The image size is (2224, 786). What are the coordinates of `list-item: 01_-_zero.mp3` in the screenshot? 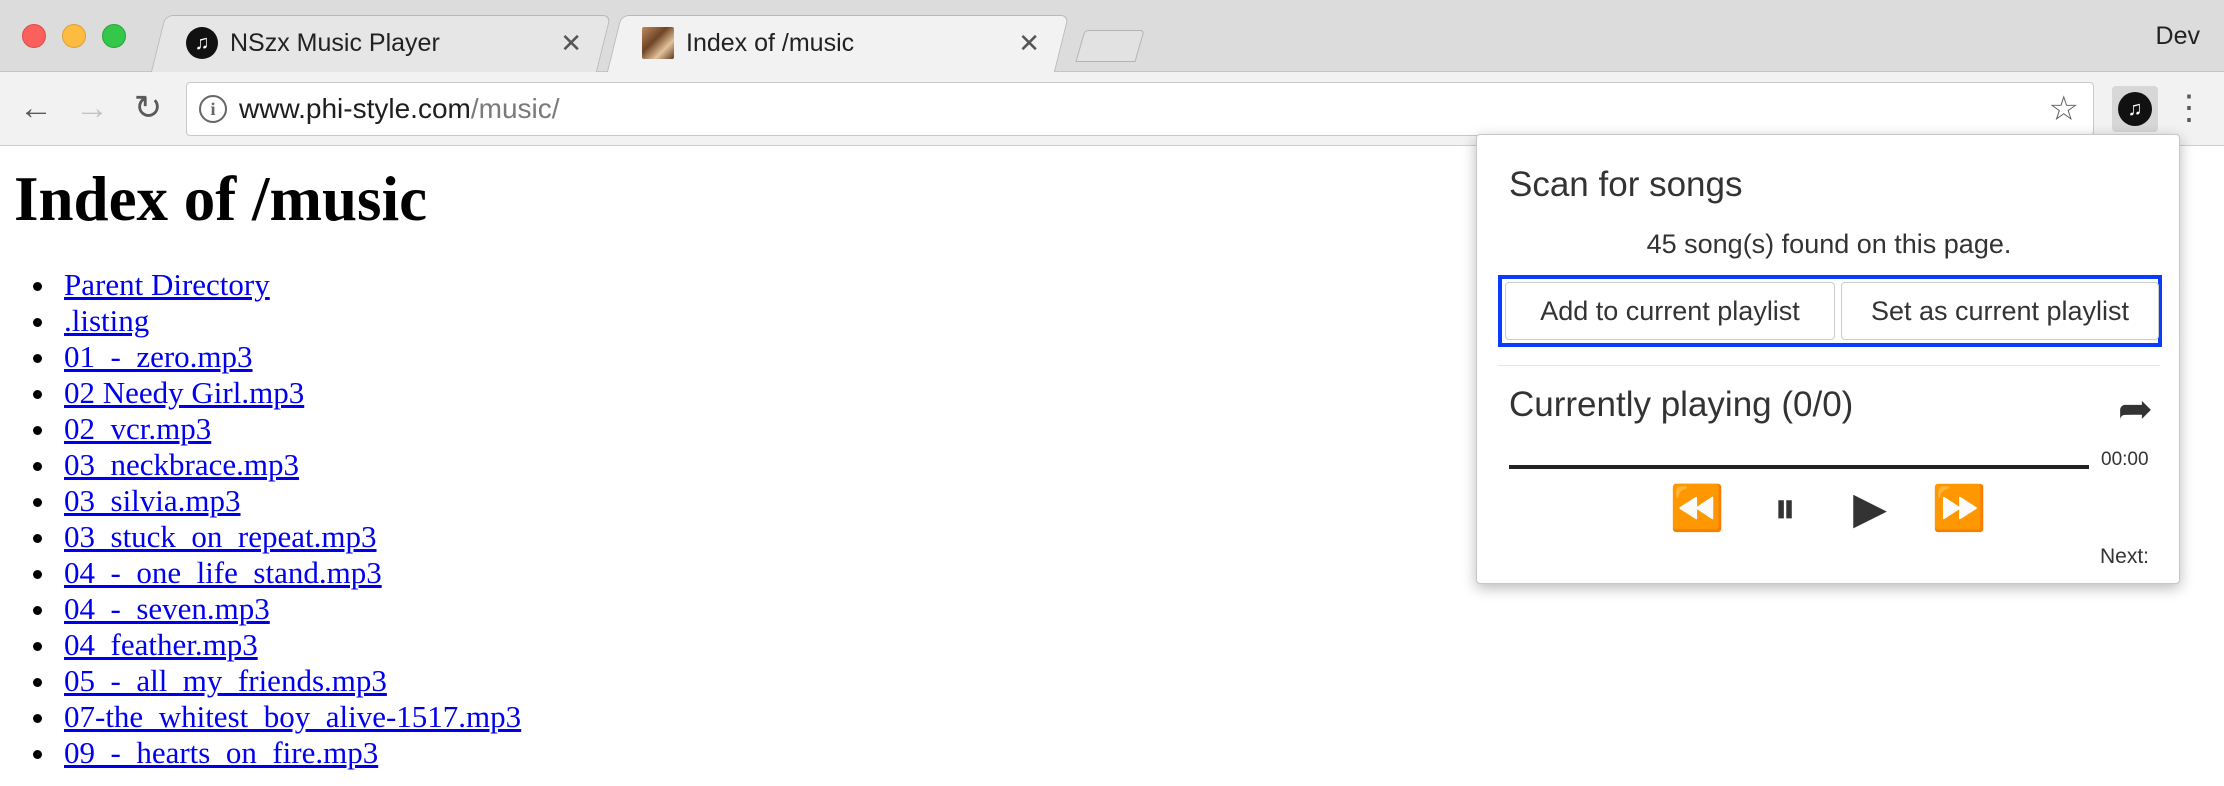 It's located at (289, 357).